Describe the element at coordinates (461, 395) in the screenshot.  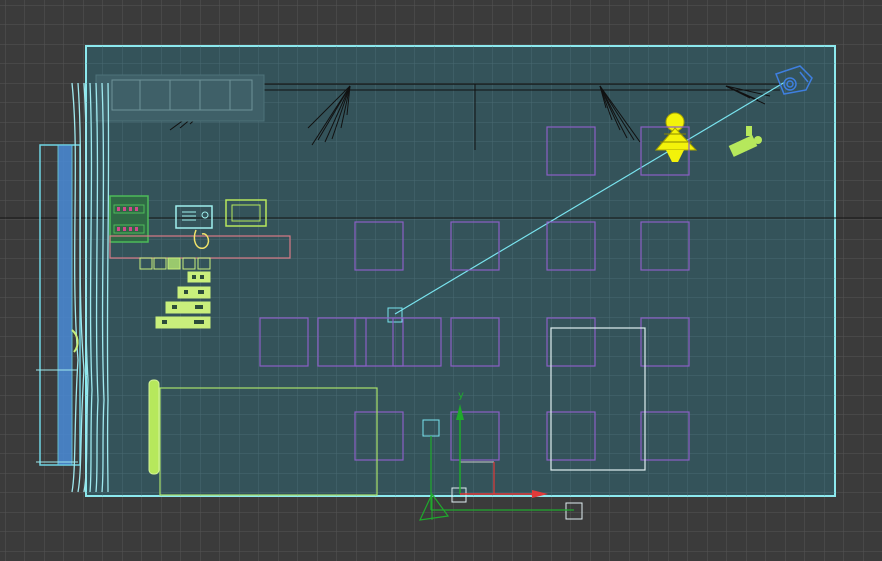
I see `axis-label-y: y` at that location.